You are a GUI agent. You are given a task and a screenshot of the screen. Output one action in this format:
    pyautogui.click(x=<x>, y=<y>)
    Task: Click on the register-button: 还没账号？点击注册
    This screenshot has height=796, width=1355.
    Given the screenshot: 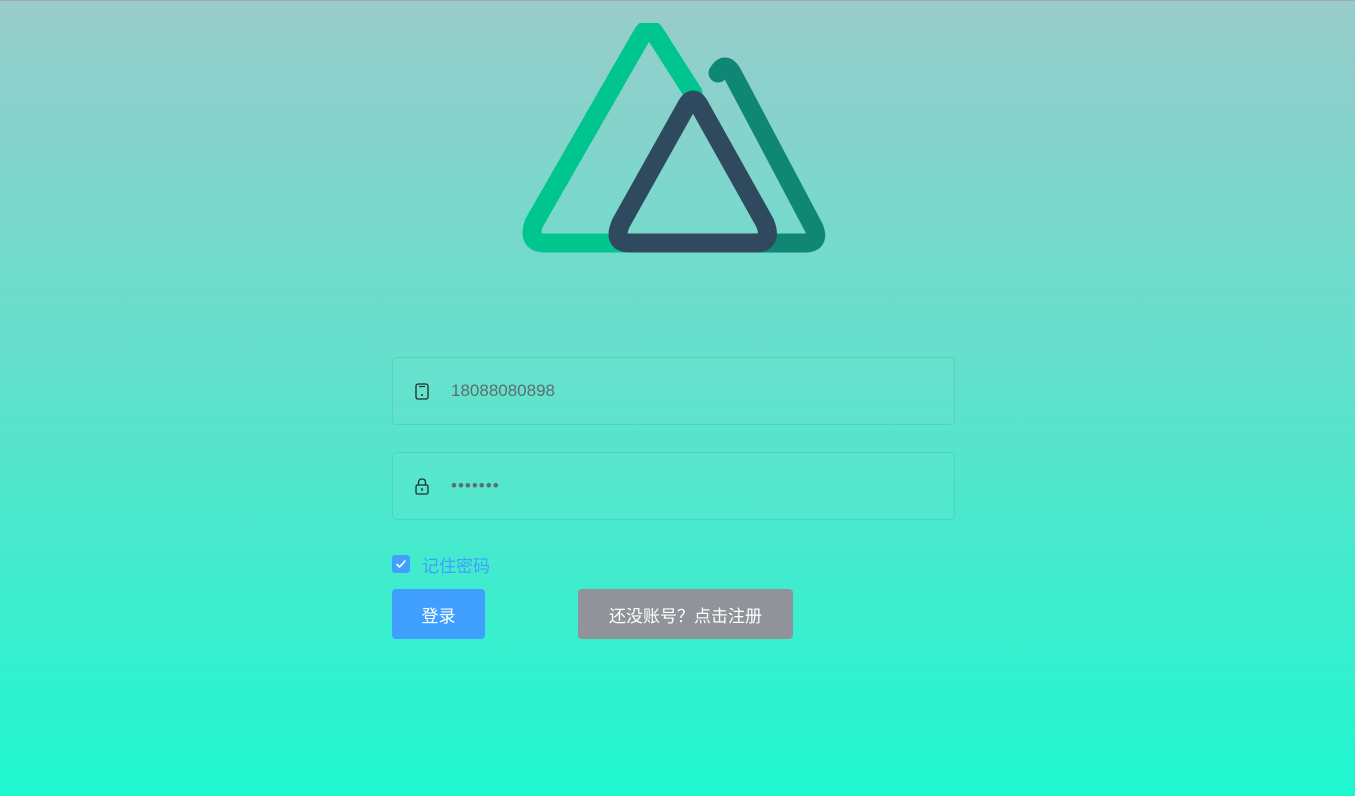 What is the action you would take?
    pyautogui.click(x=685, y=614)
    